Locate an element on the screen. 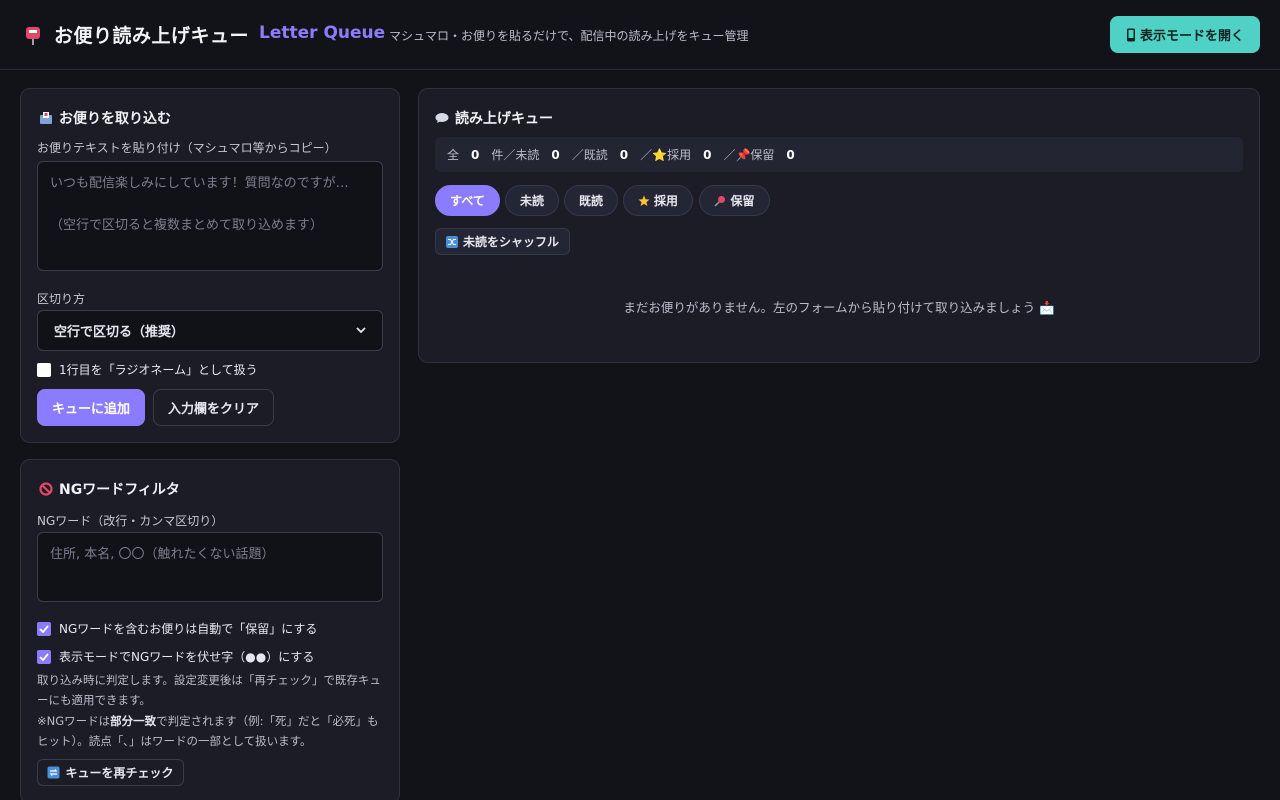 The height and width of the screenshot is (800, 1280). phone-icon is located at coordinates (1130, 34).